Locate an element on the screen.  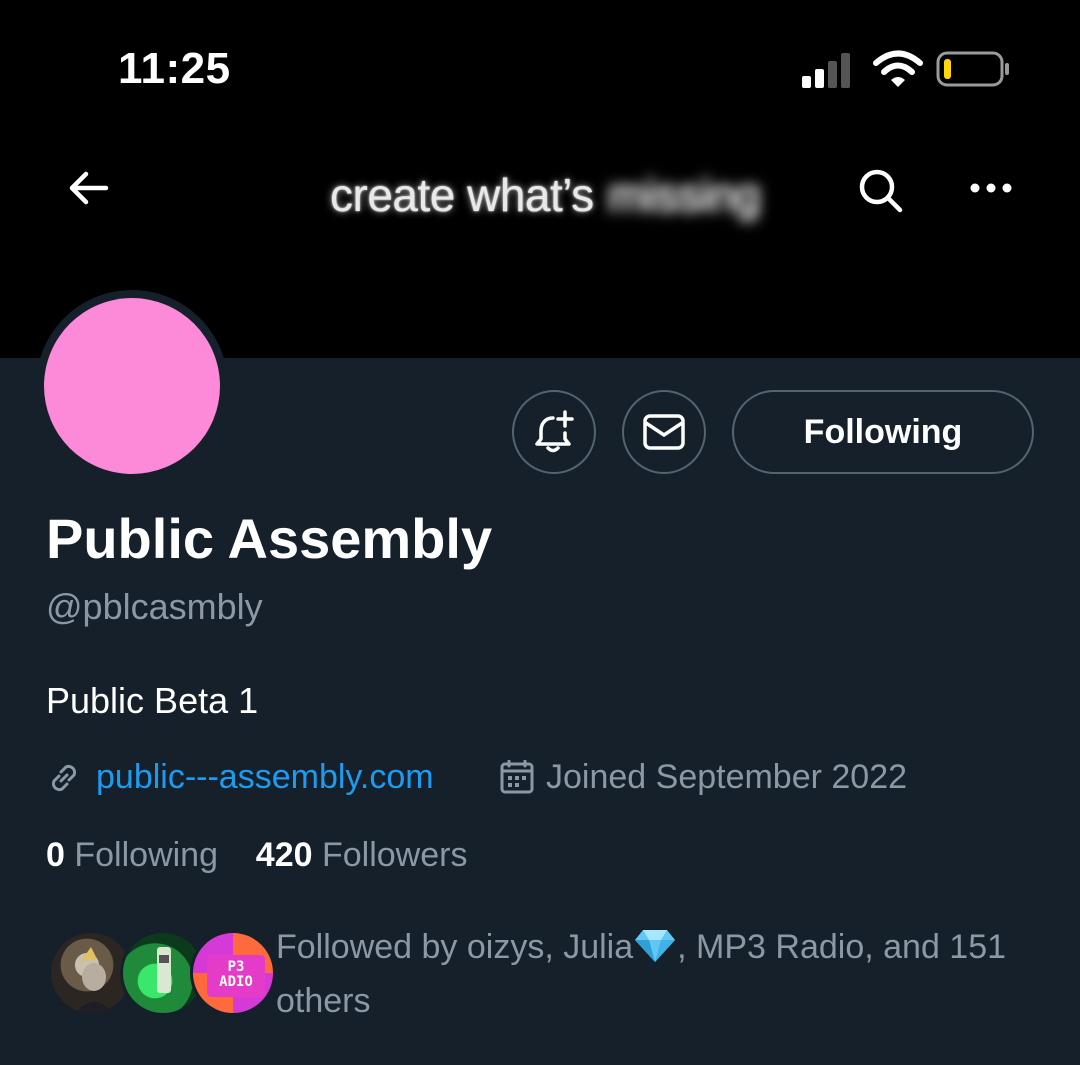
banner-text-blurred: missing is located at coordinates (684, 195).